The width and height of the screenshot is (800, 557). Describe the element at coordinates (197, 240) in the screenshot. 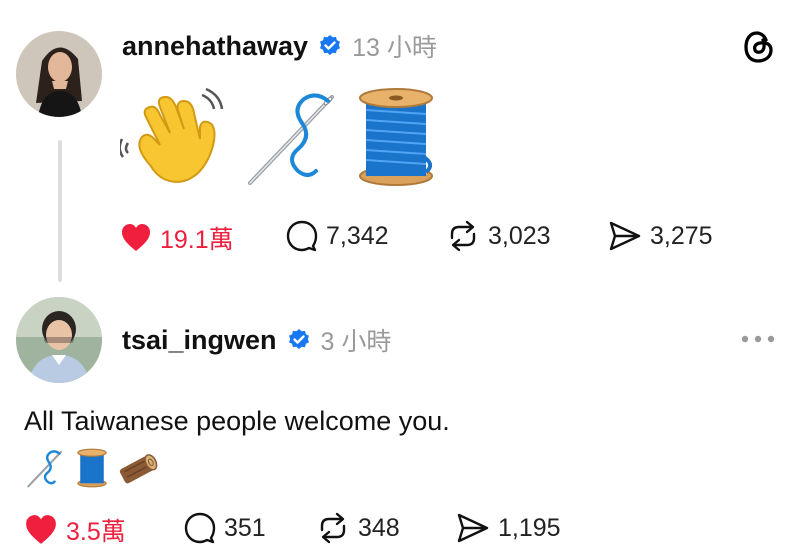

I see `like-count: 19.1萬` at that location.